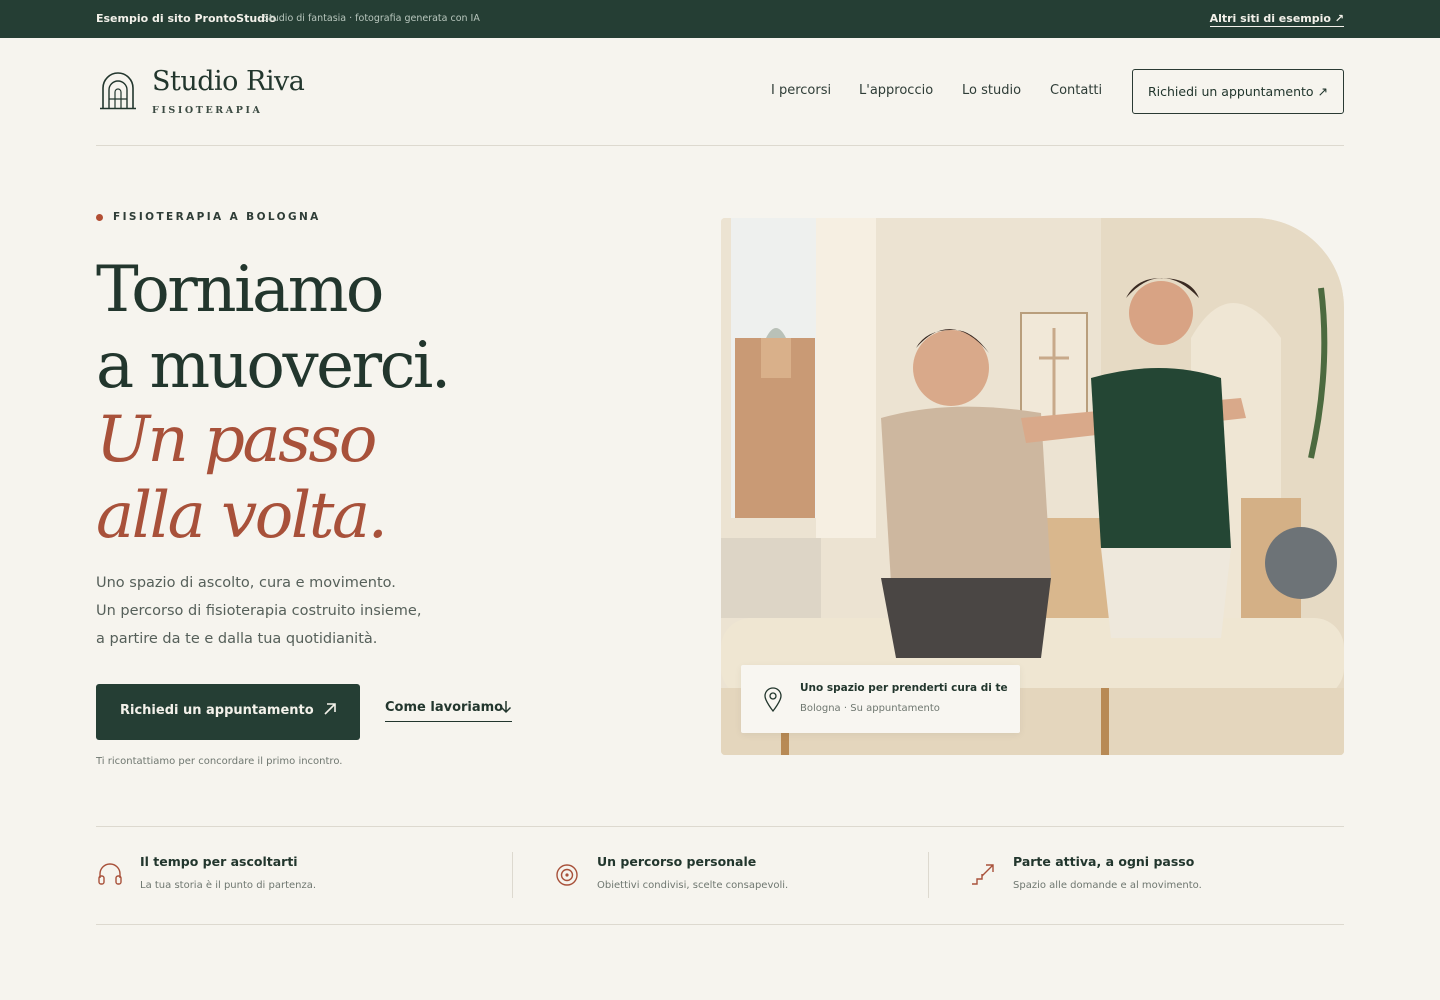  What do you see at coordinates (677, 861) in the screenshot?
I see `feature-title-personal: Un percorso personale` at bounding box center [677, 861].